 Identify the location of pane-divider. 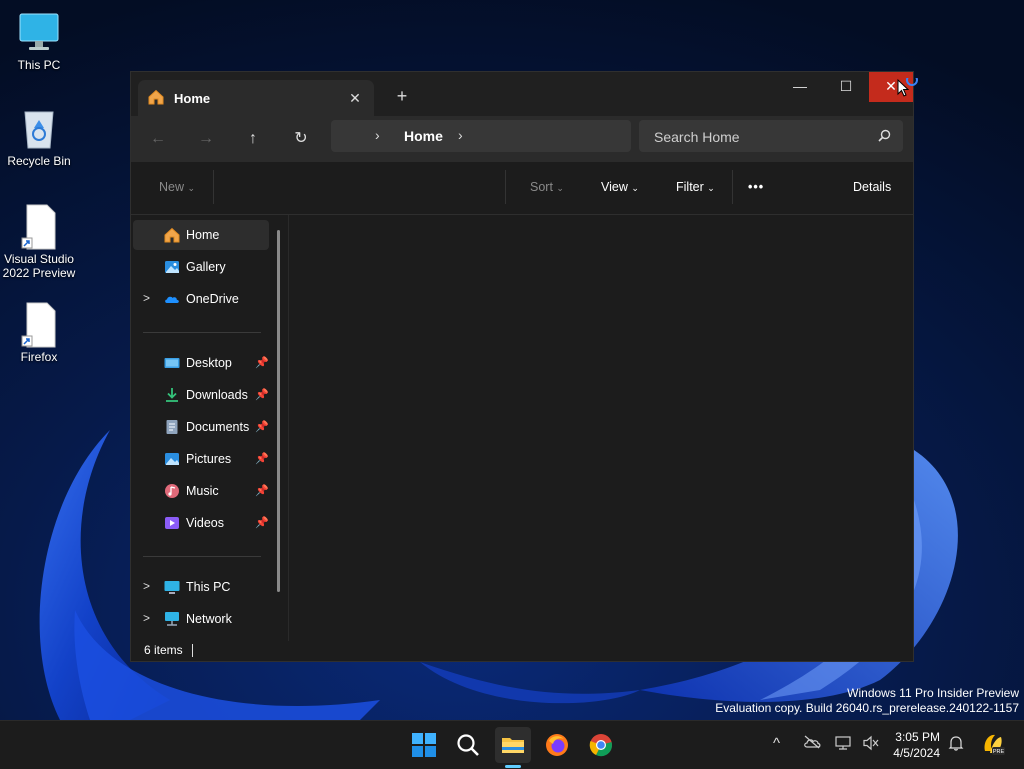
(288, 428).